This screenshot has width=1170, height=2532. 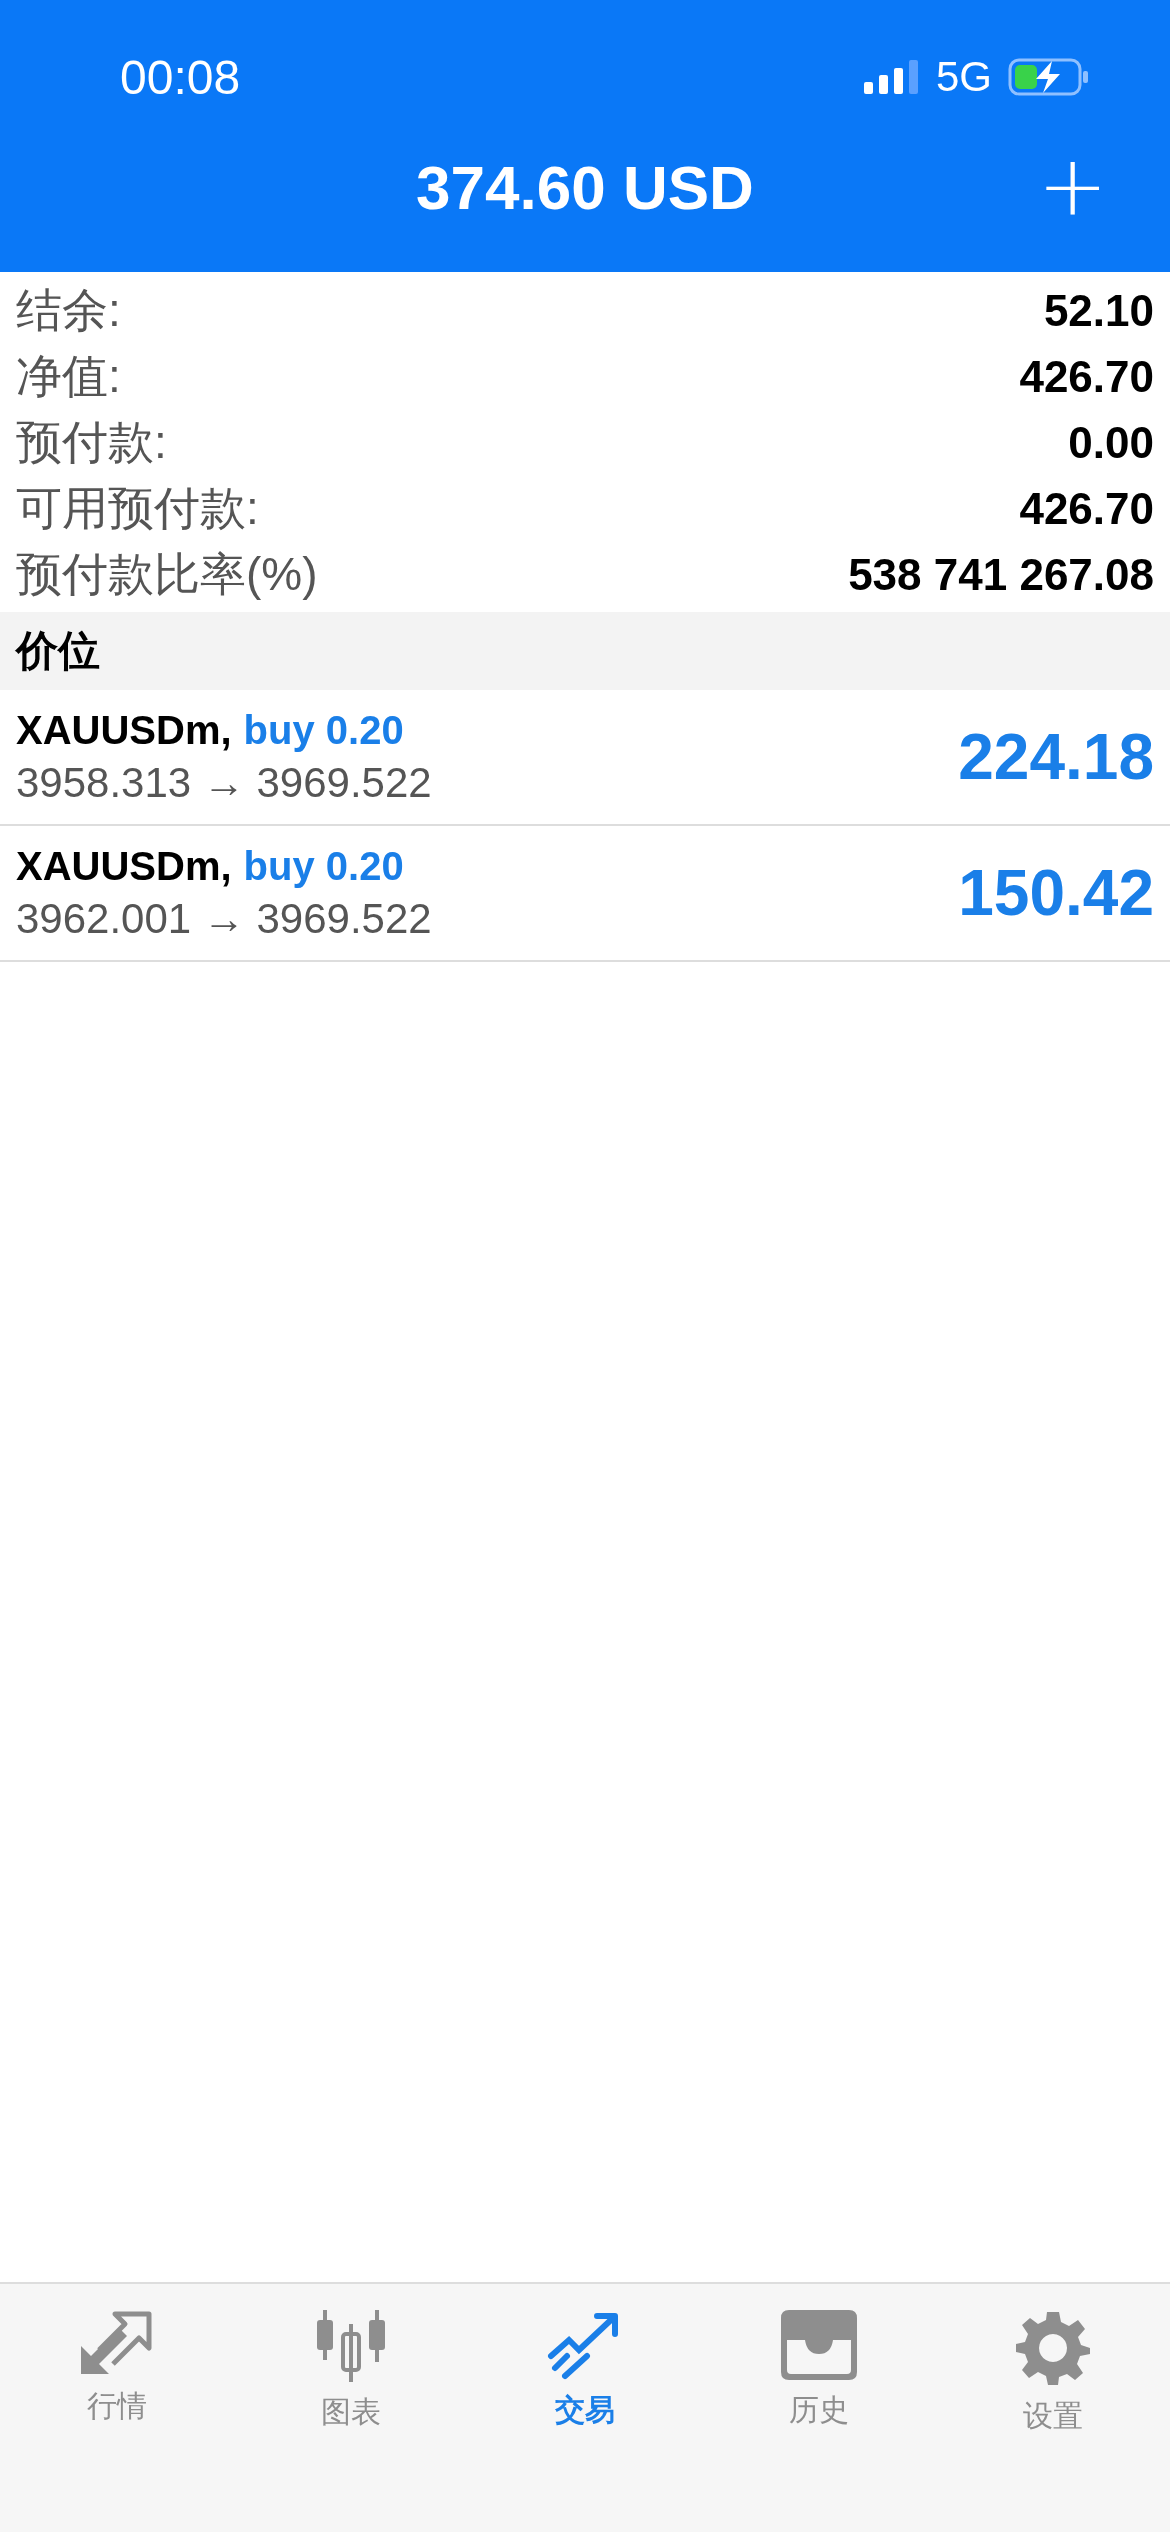 I want to click on tab: 行情, so click(x=117, y=2368).